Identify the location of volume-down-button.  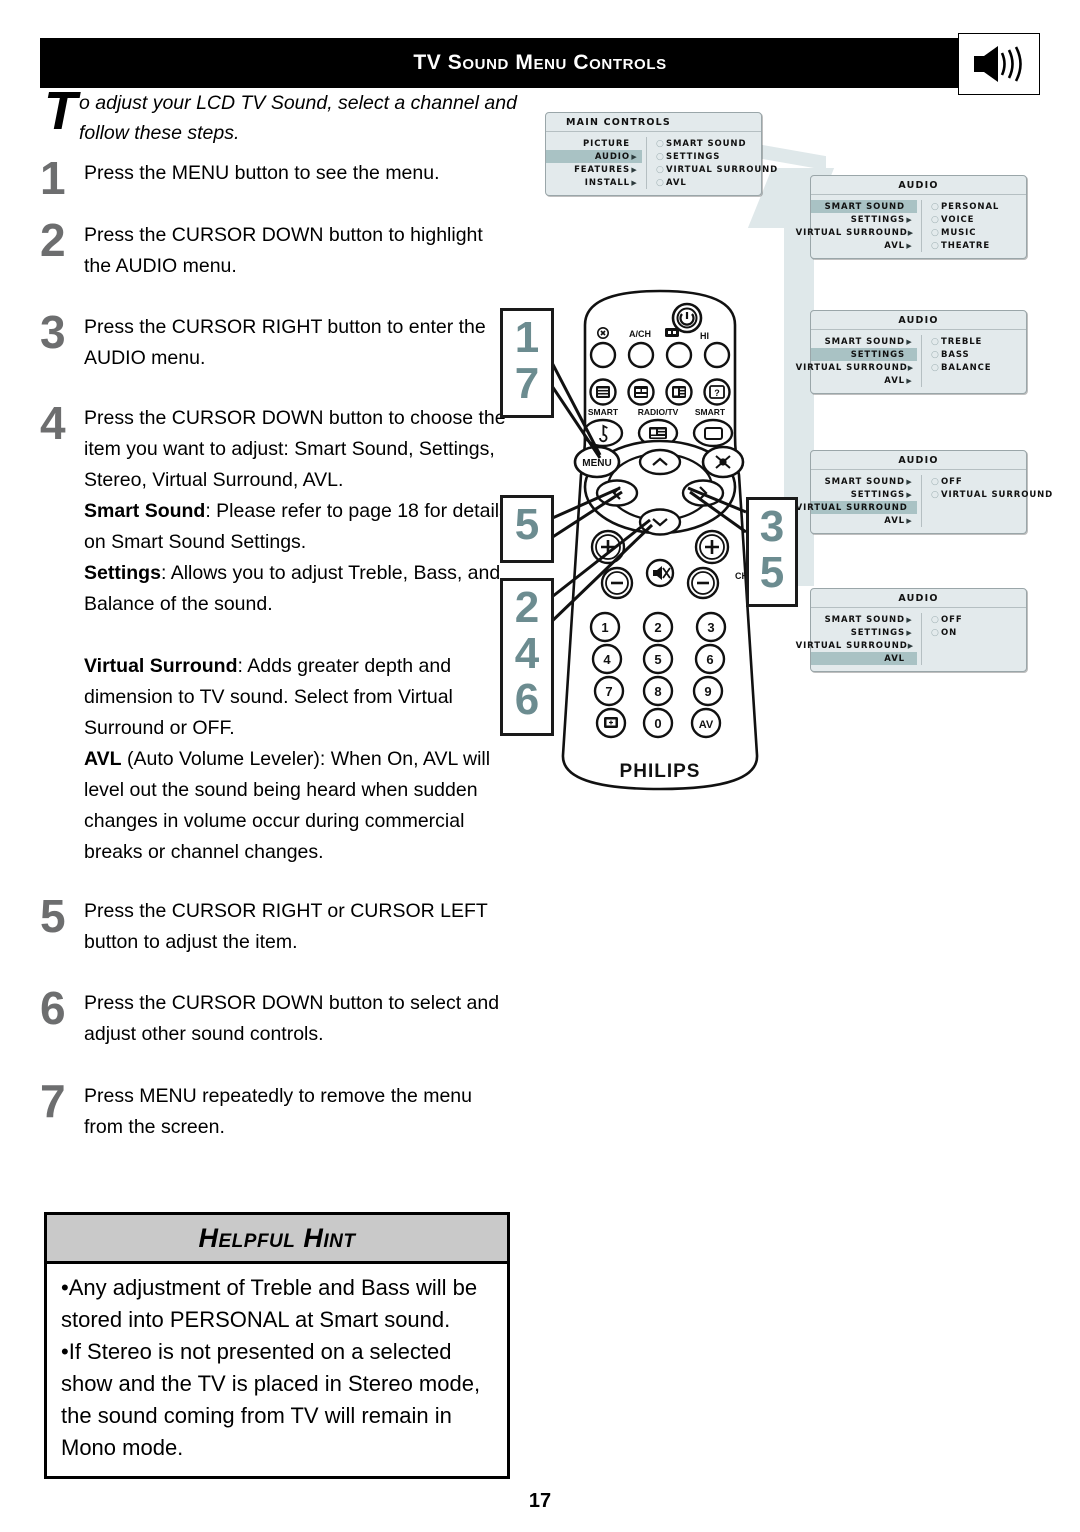
(617, 583).